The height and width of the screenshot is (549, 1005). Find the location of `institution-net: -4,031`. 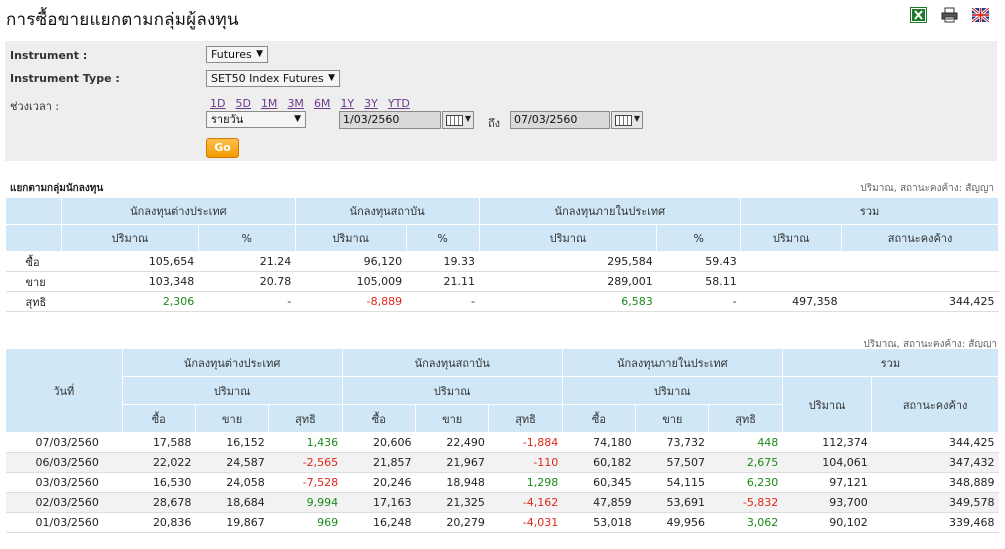

institution-net: -4,031 is located at coordinates (525, 522).